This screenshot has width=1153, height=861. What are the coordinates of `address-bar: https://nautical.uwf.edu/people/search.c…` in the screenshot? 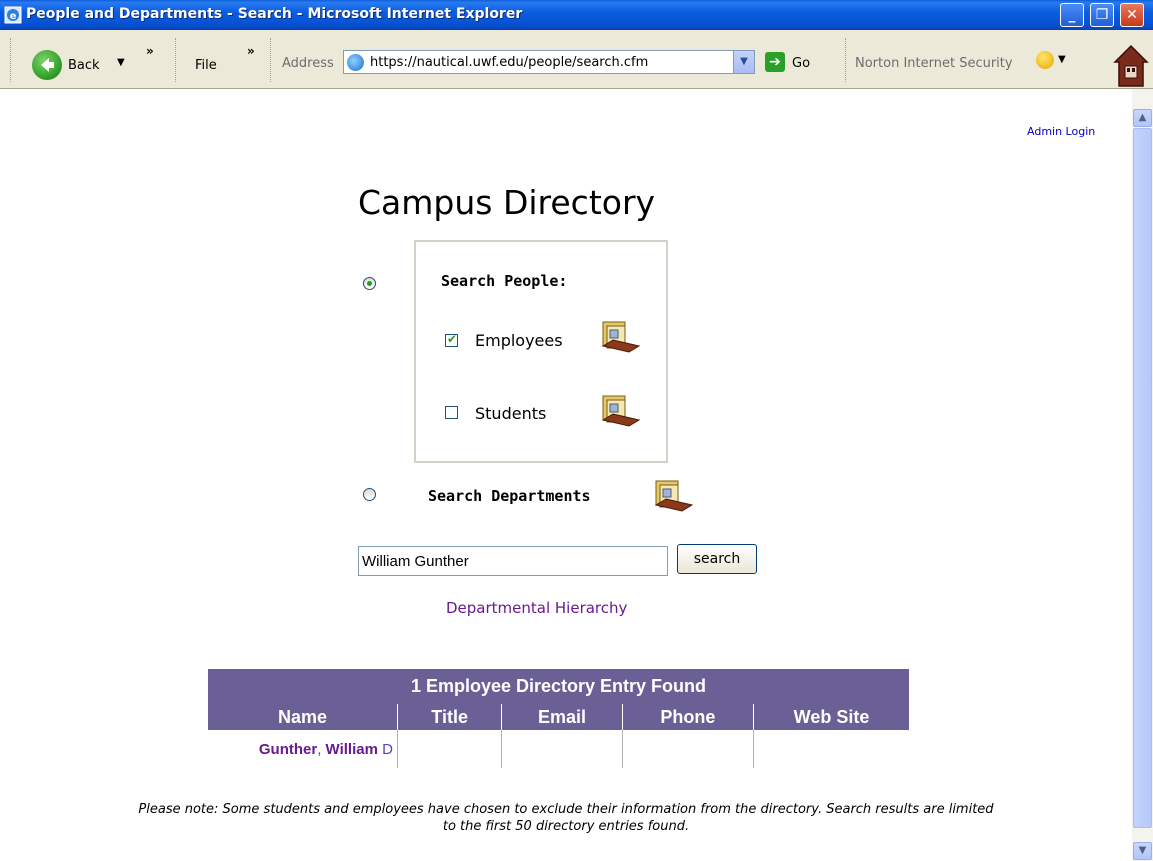 It's located at (549, 62).